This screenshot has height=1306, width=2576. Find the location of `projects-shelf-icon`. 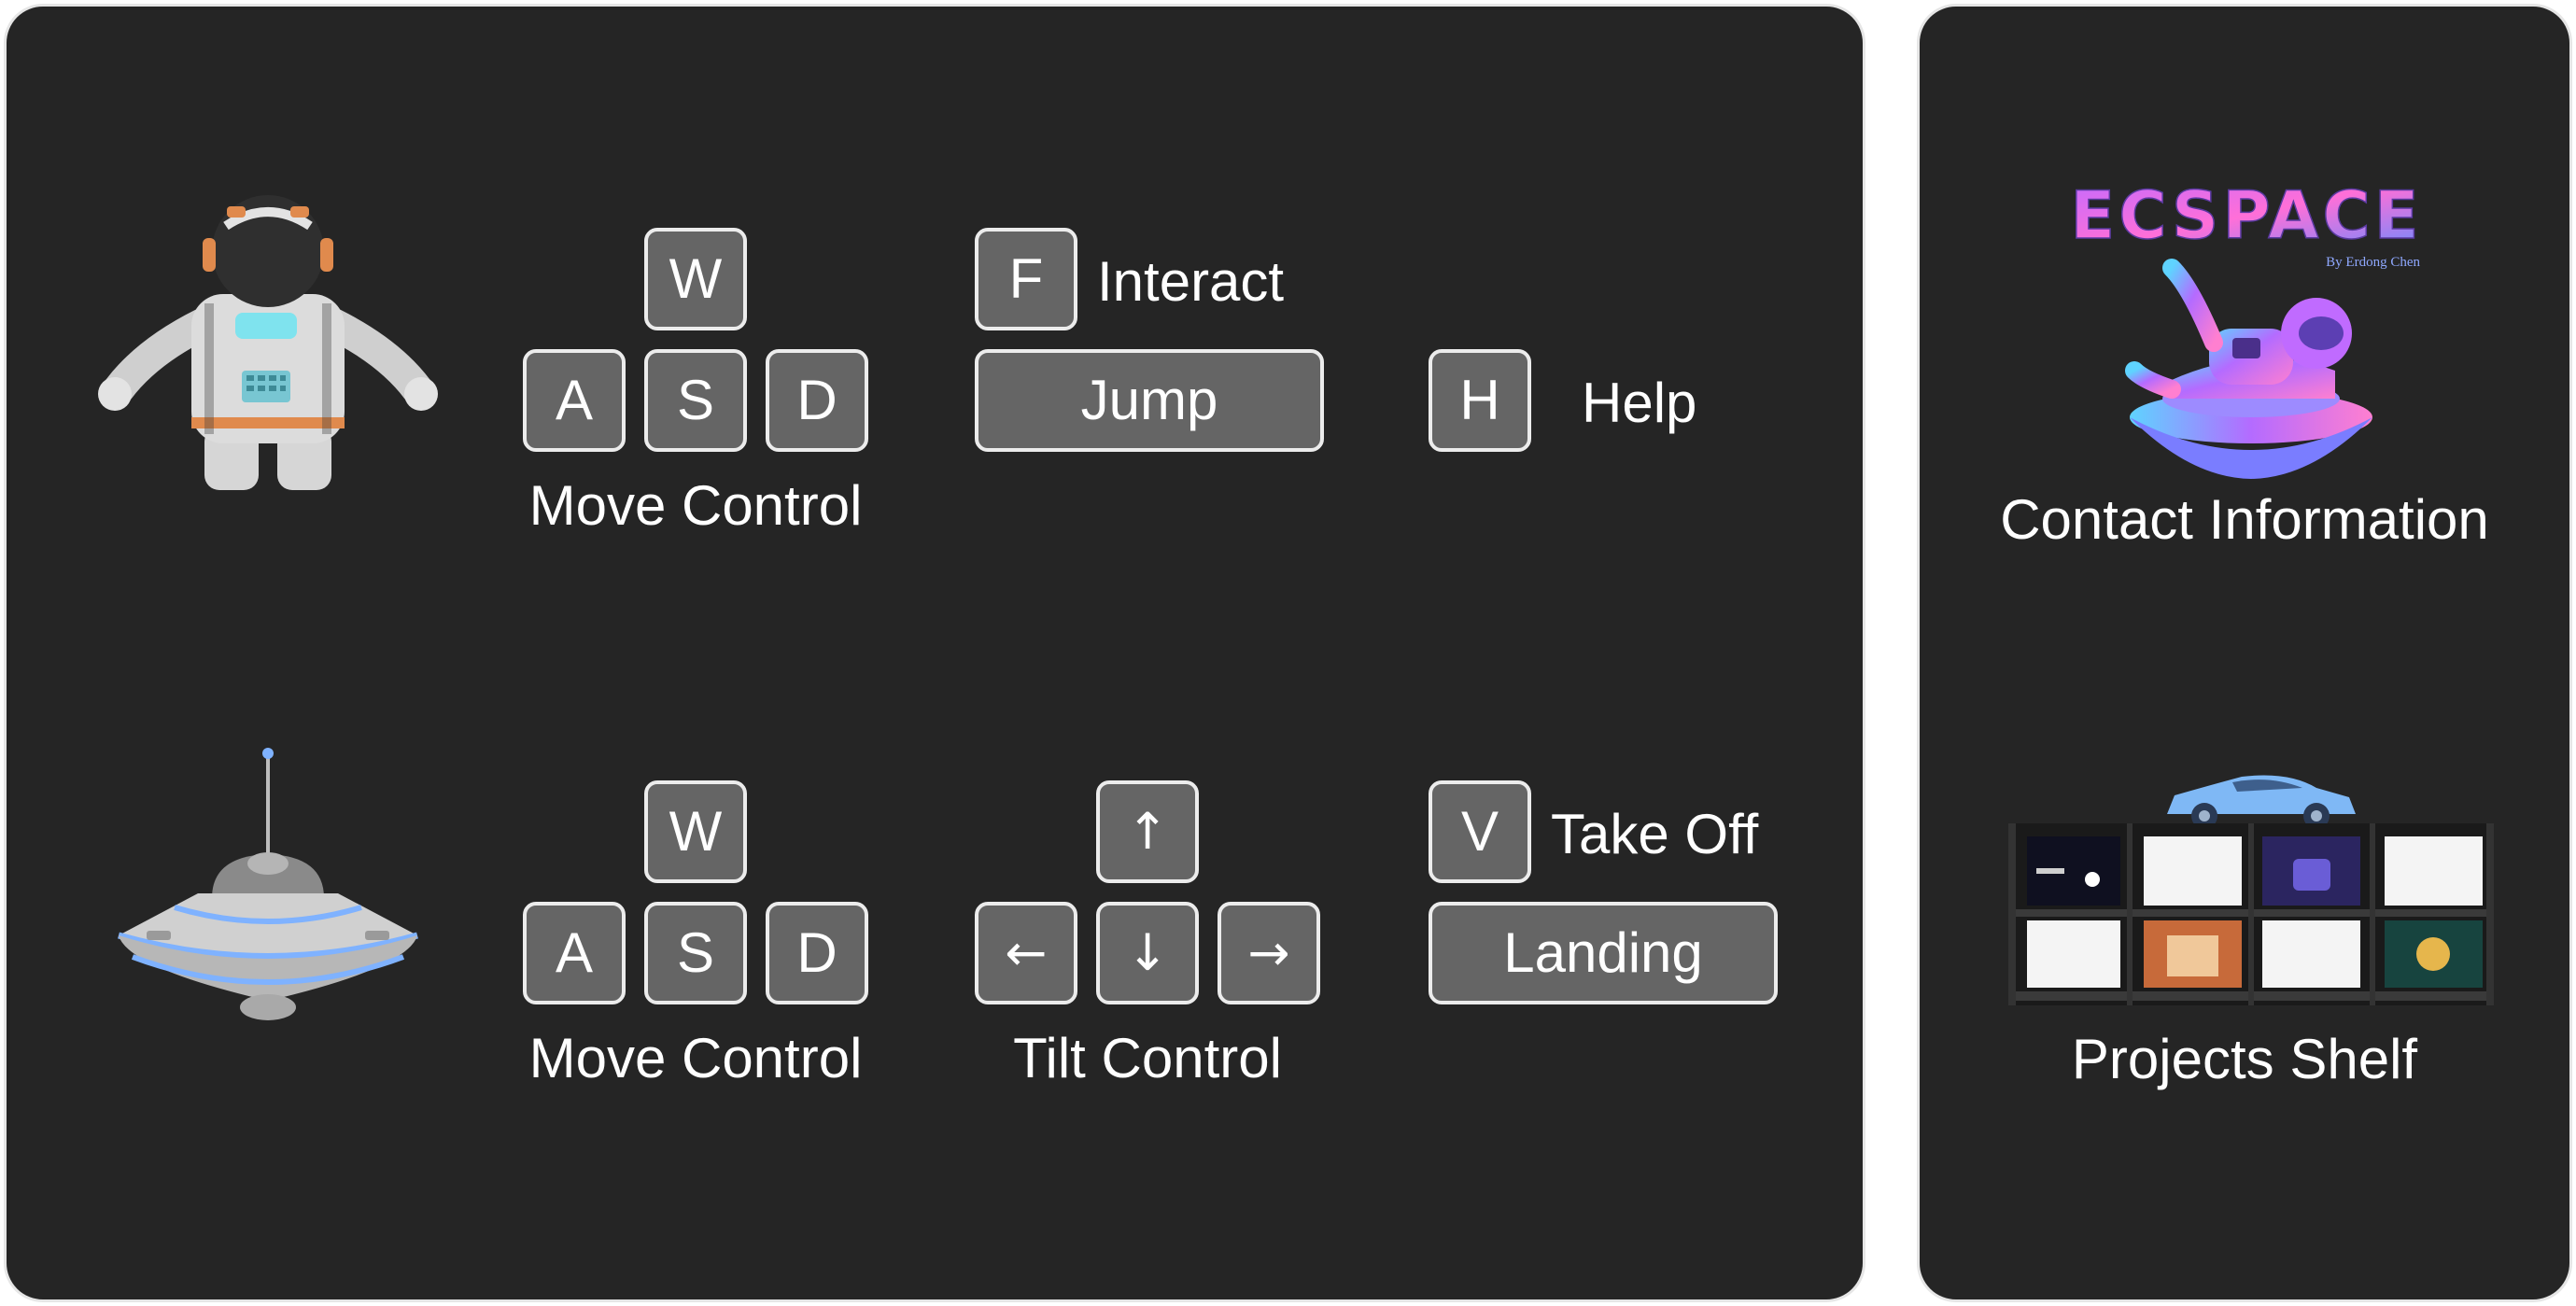

projects-shelf-icon is located at coordinates (2251, 914).